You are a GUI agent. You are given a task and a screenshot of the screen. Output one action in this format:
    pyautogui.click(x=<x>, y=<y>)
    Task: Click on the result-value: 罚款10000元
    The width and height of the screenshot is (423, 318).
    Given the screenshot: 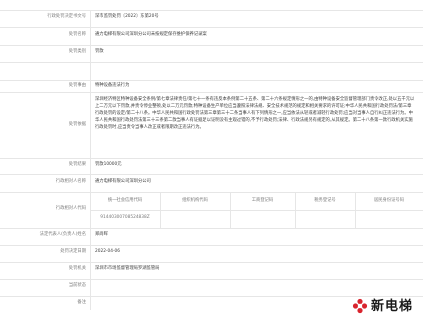 What is the action you would take?
    pyautogui.click(x=108, y=164)
    